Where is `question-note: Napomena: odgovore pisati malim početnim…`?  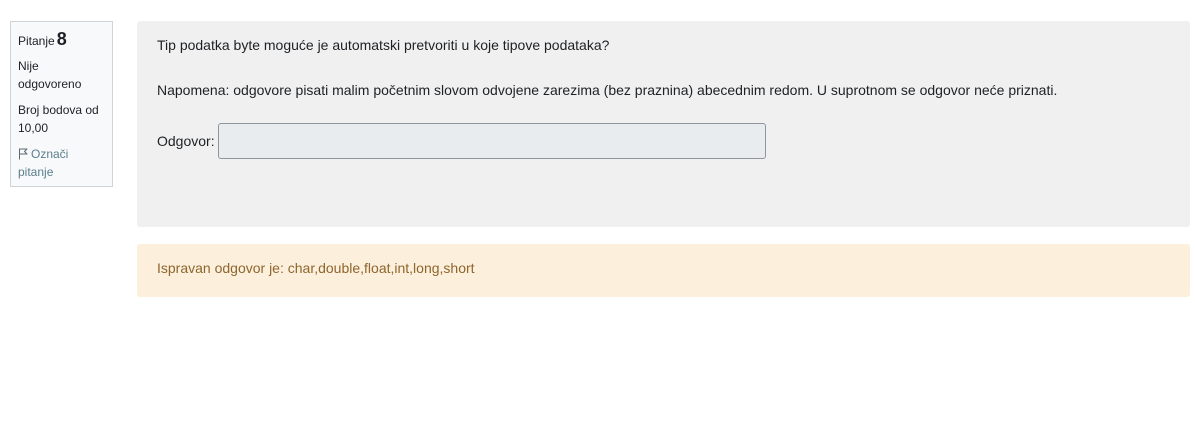
question-note: Napomena: odgovore pisati malim početnim… is located at coordinates (607, 90).